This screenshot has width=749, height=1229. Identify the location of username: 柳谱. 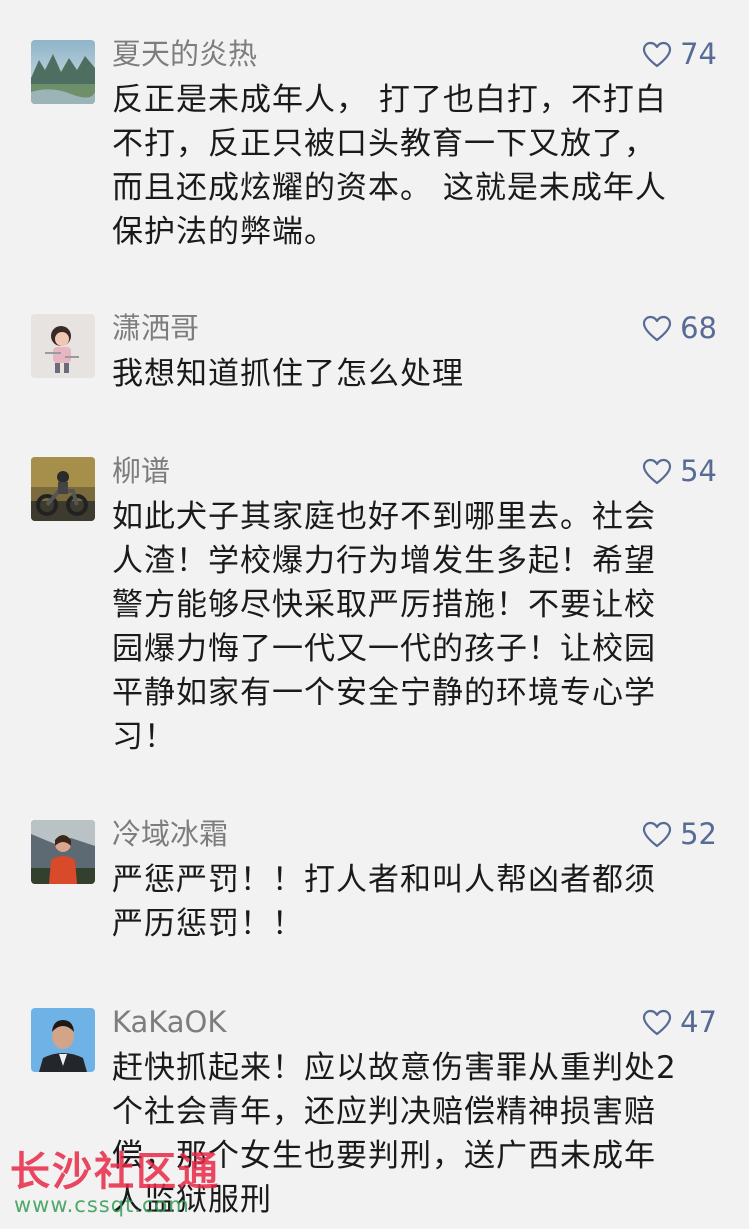
(141, 471).